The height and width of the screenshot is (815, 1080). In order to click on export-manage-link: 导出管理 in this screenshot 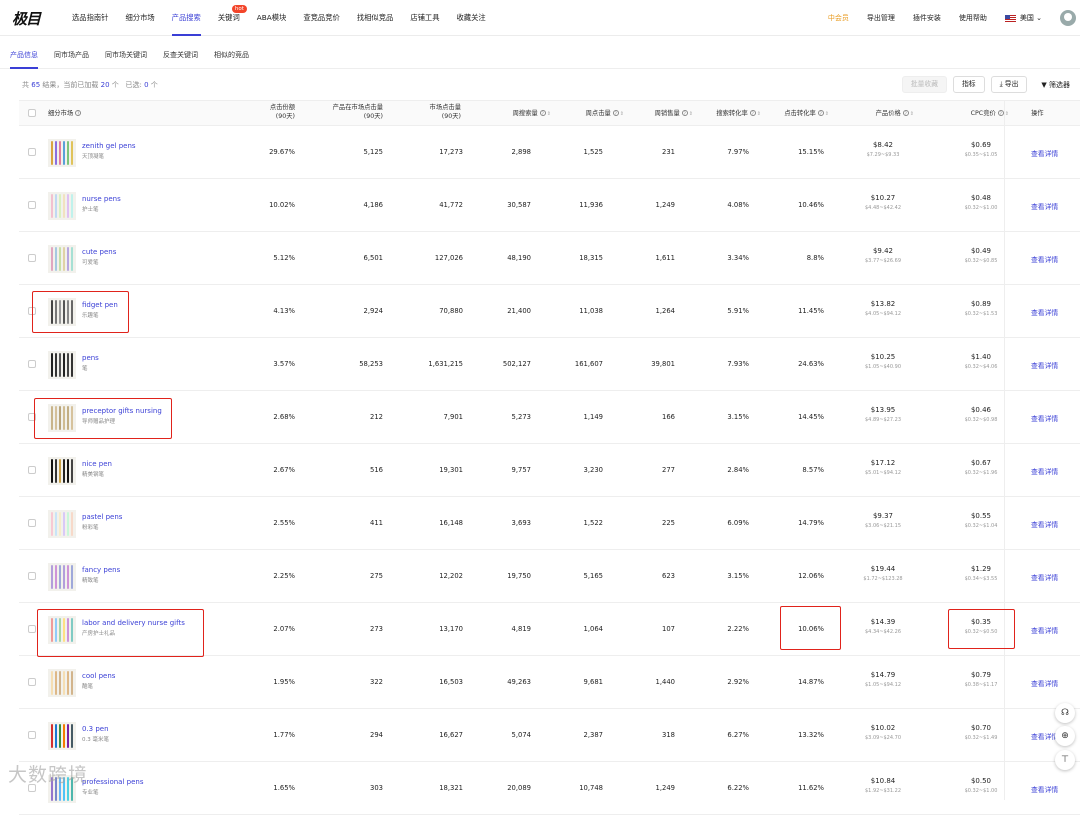, I will do `click(881, 18)`.